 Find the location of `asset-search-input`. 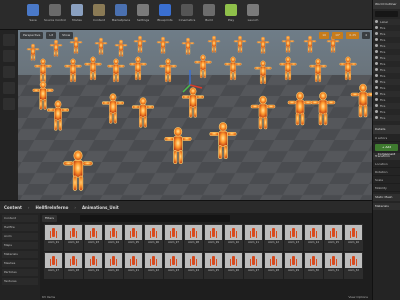

asset-search-input is located at coordinates (155, 218).